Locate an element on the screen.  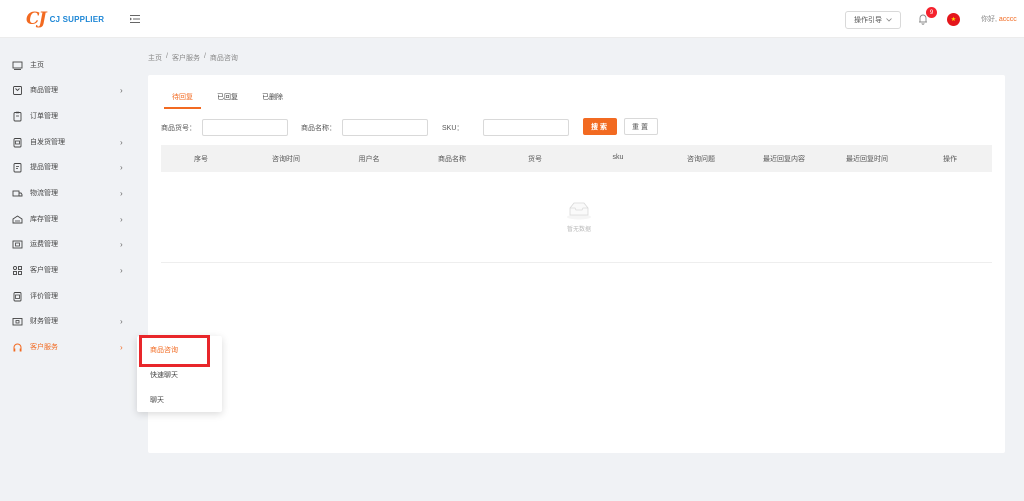
sidebar-item-label: 商品管理 is located at coordinates (44, 90).